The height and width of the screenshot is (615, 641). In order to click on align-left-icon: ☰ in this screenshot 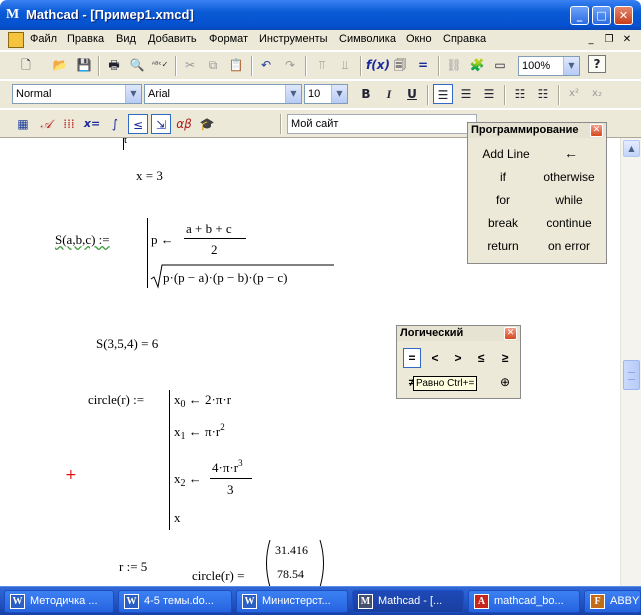, I will do `click(443, 94)`.